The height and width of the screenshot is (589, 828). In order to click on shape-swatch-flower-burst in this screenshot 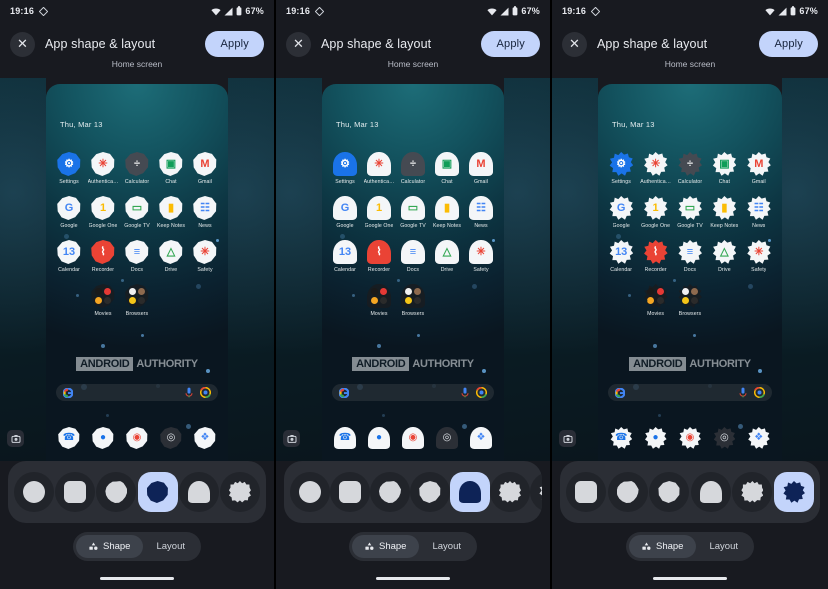, I will do `click(752, 492)`.